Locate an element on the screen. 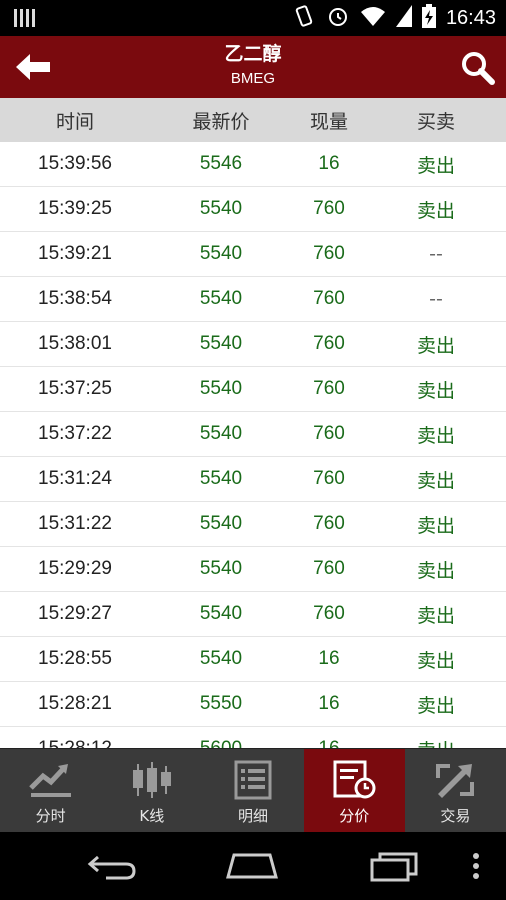 This screenshot has height=900, width=506. tab-kline: K线 is located at coordinates (151, 790).